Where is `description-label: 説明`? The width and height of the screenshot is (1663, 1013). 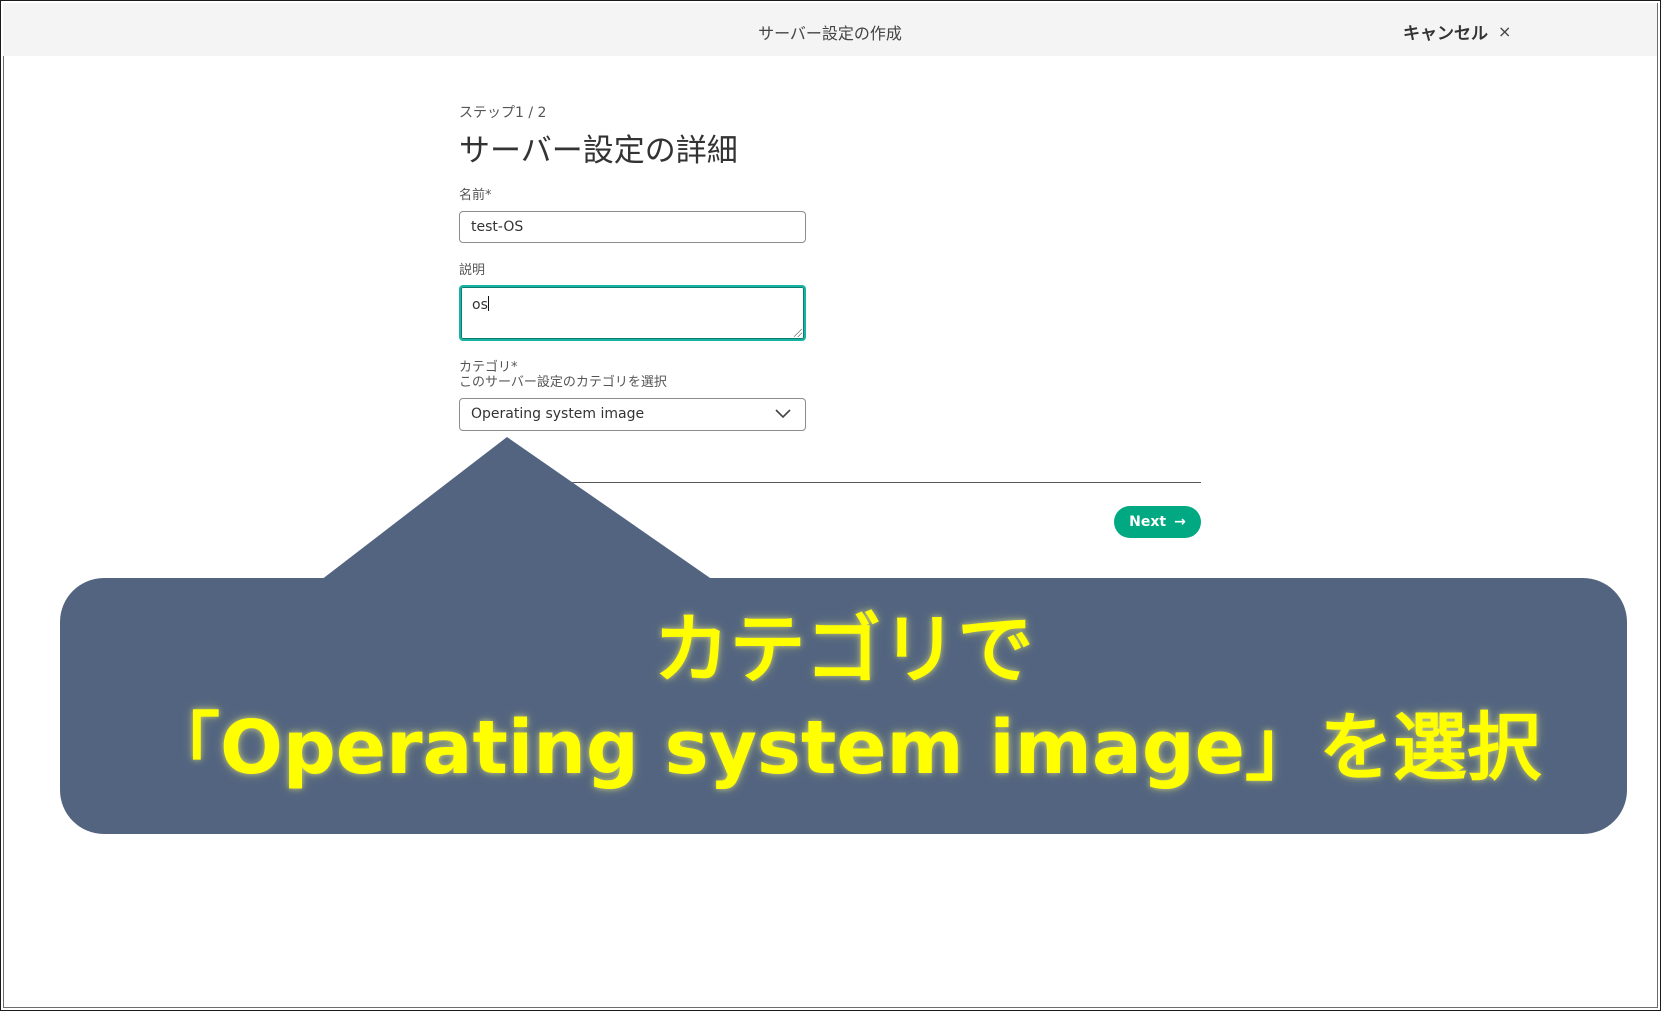 description-label: 説明 is located at coordinates (472, 270).